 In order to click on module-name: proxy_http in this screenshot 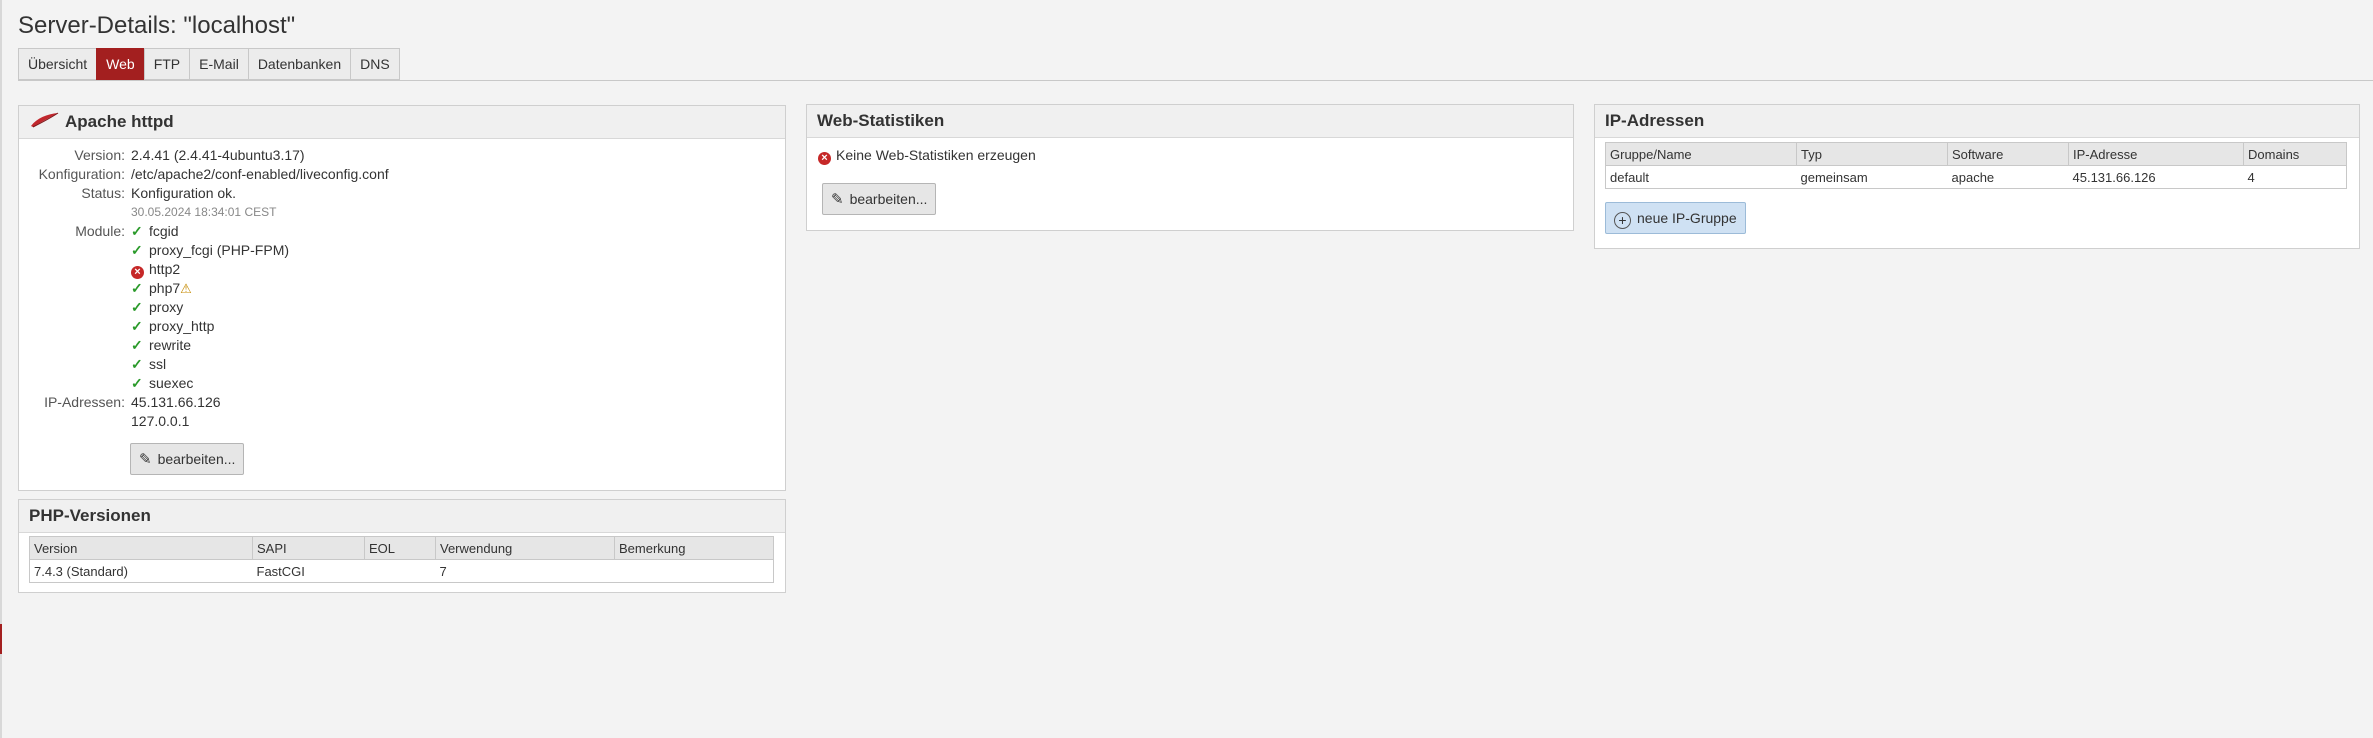, I will do `click(182, 326)`.